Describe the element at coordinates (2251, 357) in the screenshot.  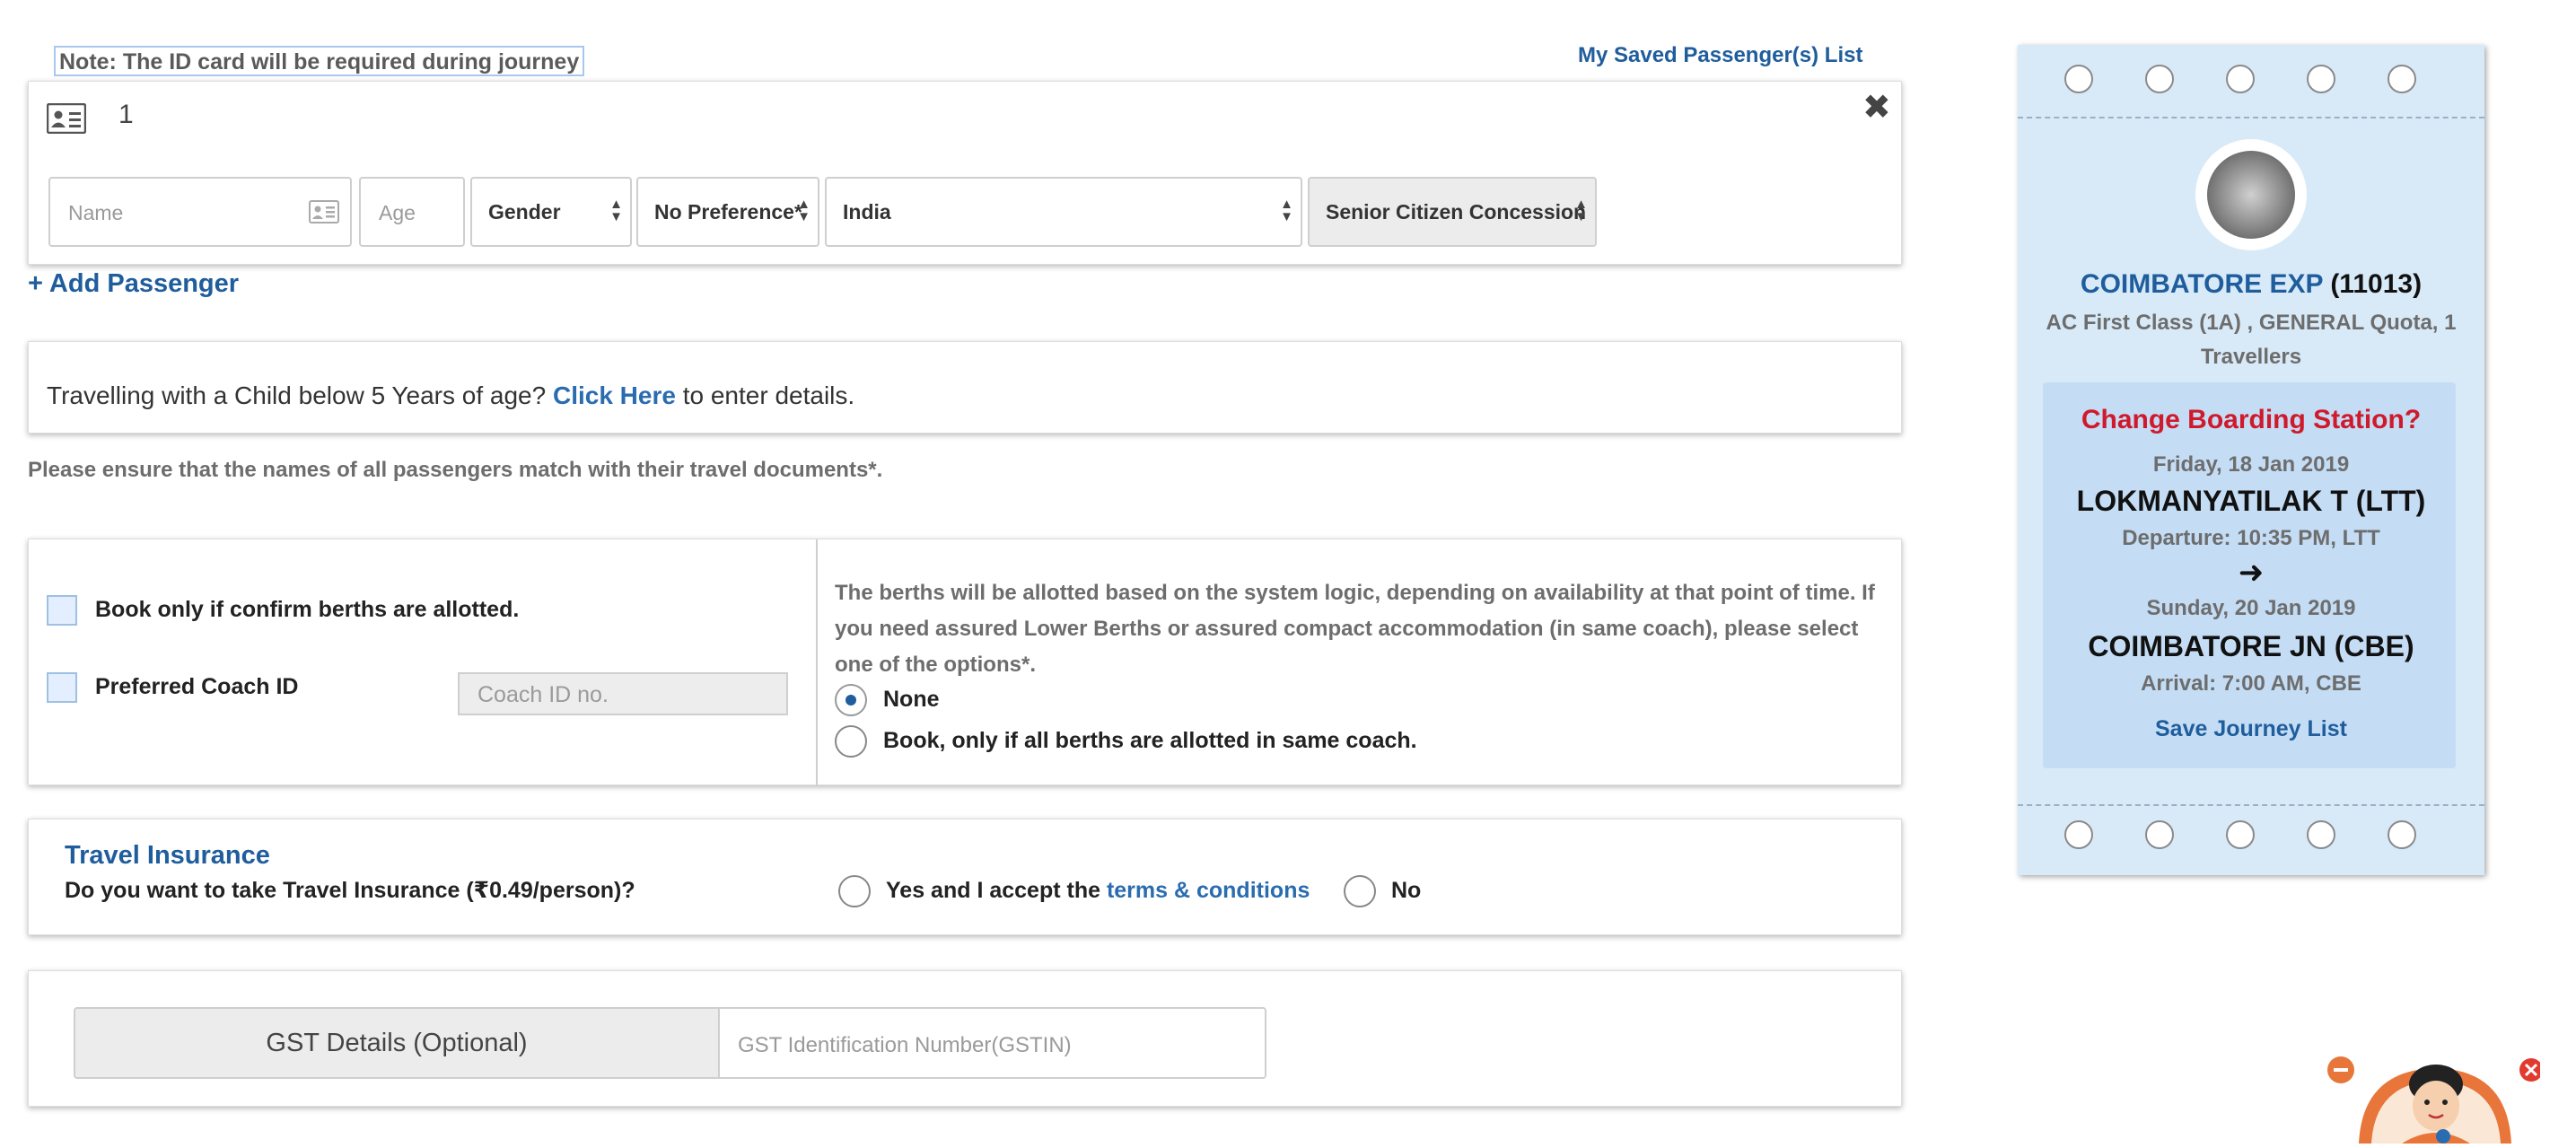
I see `travellers-label: Travellers` at that location.